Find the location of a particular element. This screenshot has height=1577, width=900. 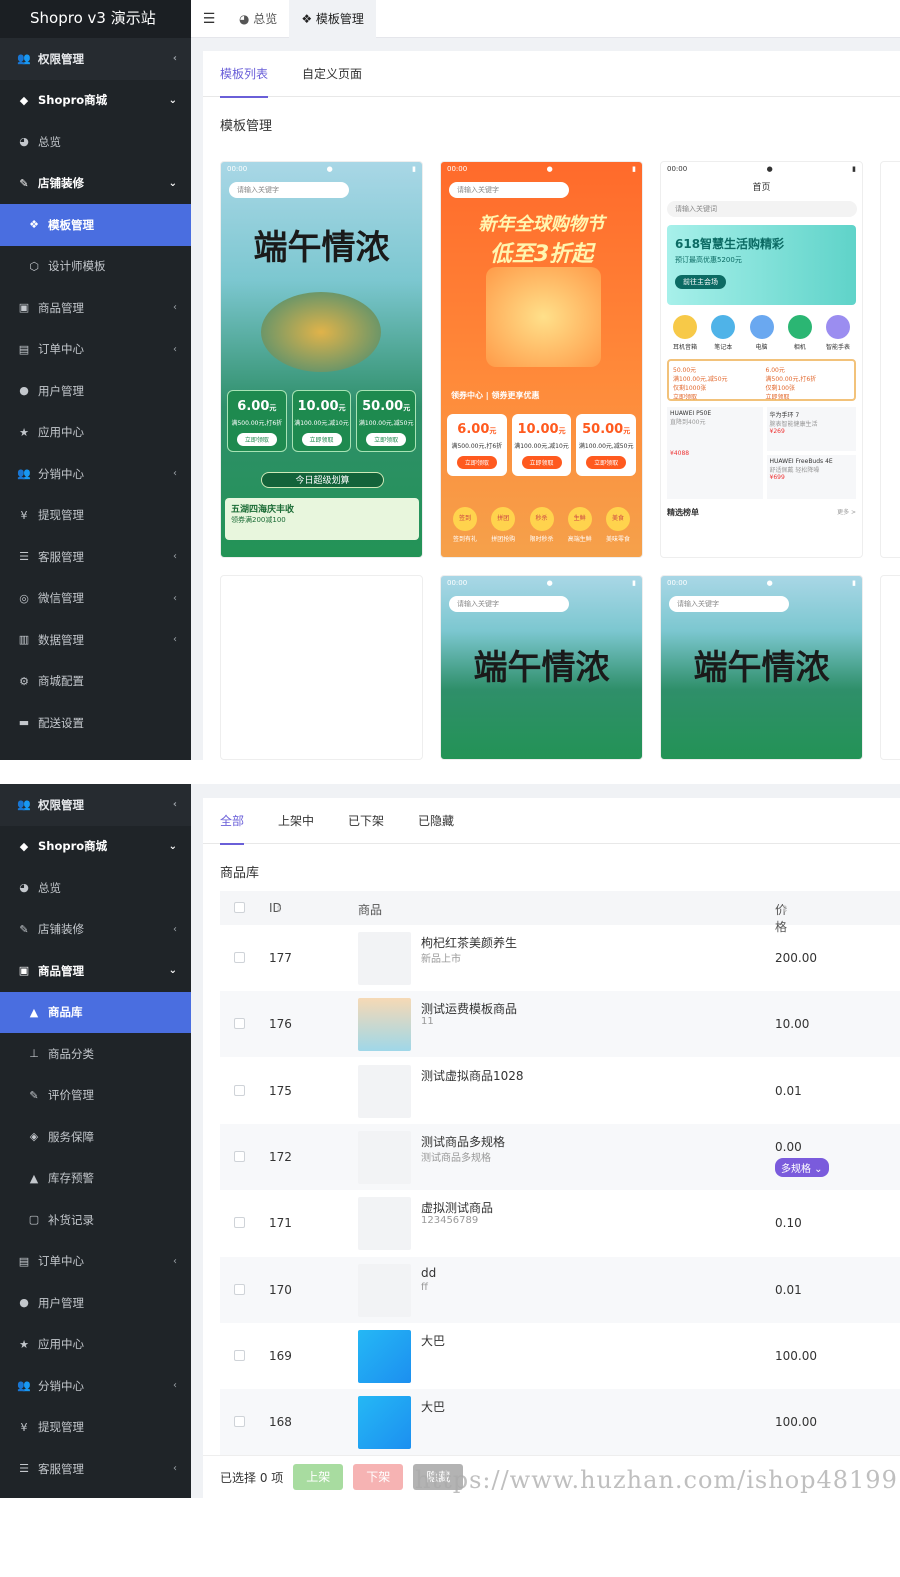

table-row: 172 测试商品多规格 测试商品多规格 0.00 多规格 ⌄ is located at coordinates (560, 1156).